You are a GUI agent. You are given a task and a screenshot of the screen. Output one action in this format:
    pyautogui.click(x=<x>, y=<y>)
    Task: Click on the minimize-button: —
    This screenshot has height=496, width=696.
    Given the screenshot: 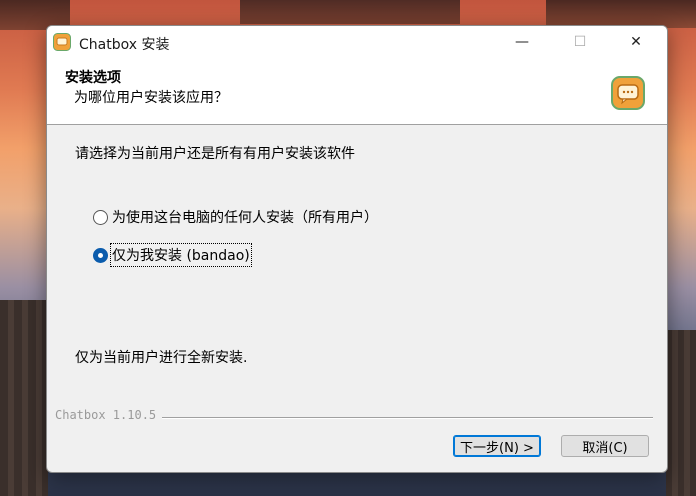 What is the action you would take?
    pyautogui.click(x=522, y=42)
    